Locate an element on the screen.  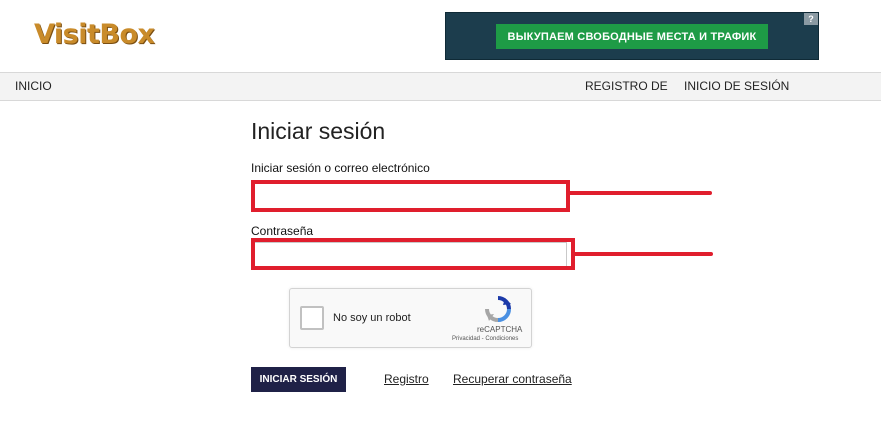
nav-register-link: REGISTRO DE is located at coordinates (626, 86).